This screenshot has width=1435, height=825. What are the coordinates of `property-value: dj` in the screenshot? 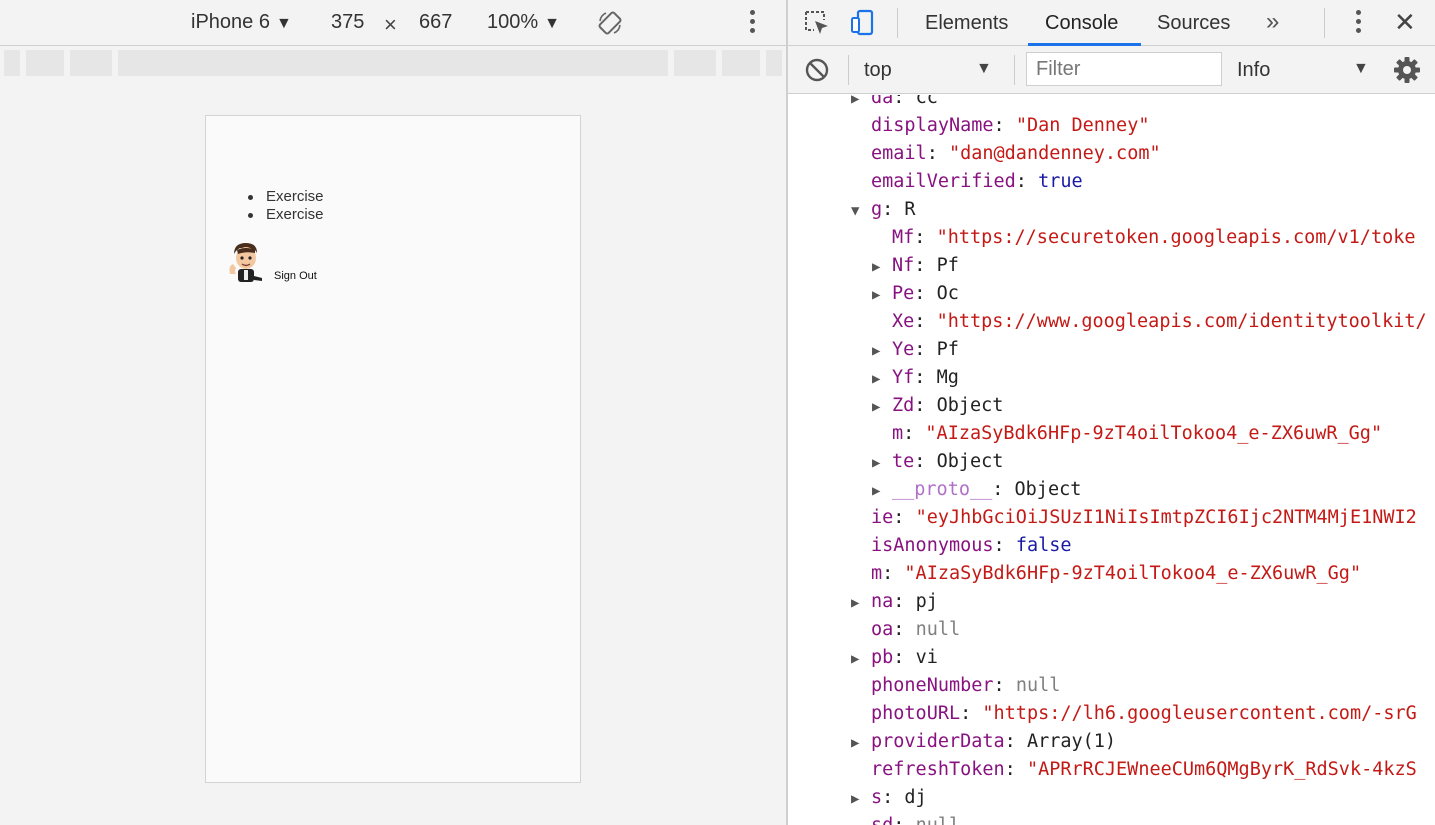 It's located at (915, 797).